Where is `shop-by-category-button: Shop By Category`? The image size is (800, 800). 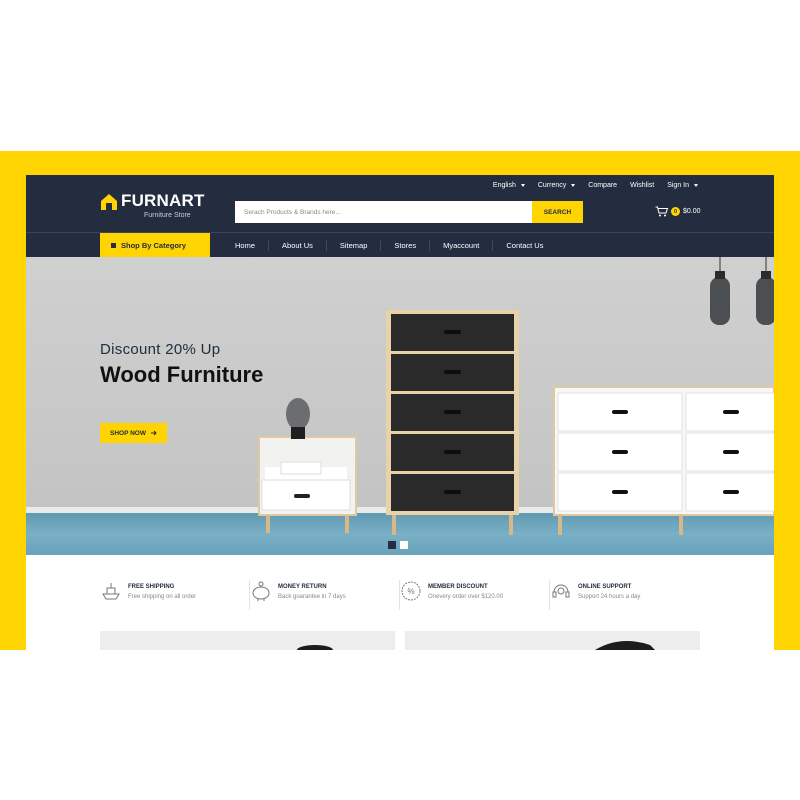
shop-by-category-button: Shop By Category is located at coordinates (155, 245).